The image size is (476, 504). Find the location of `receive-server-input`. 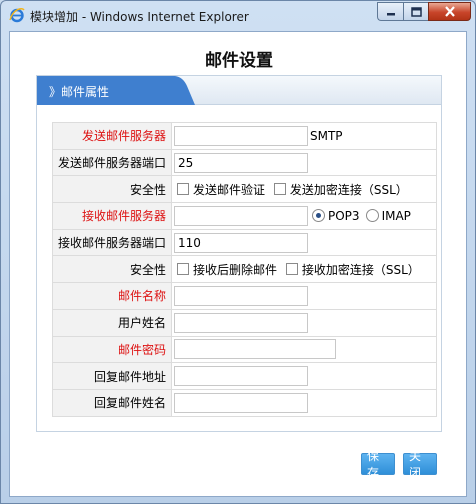

receive-server-input is located at coordinates (241, 215).